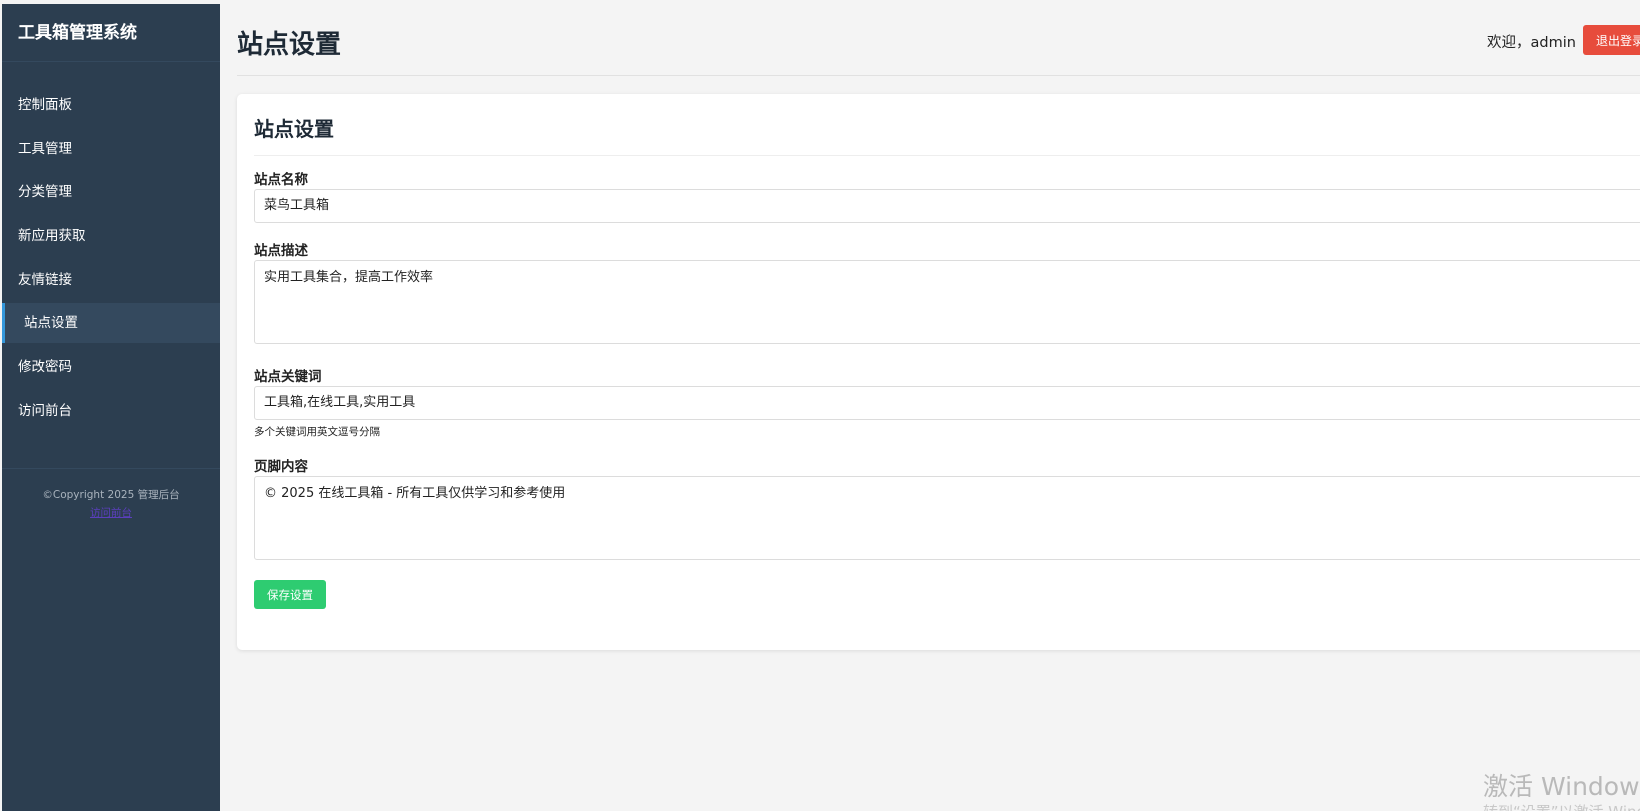  I want to click on sidebar-nav: 控制面板 工具管理 分类管理 新应用获取 友情链接 站点设置 修改密码 访问前台, so click(111, 258).